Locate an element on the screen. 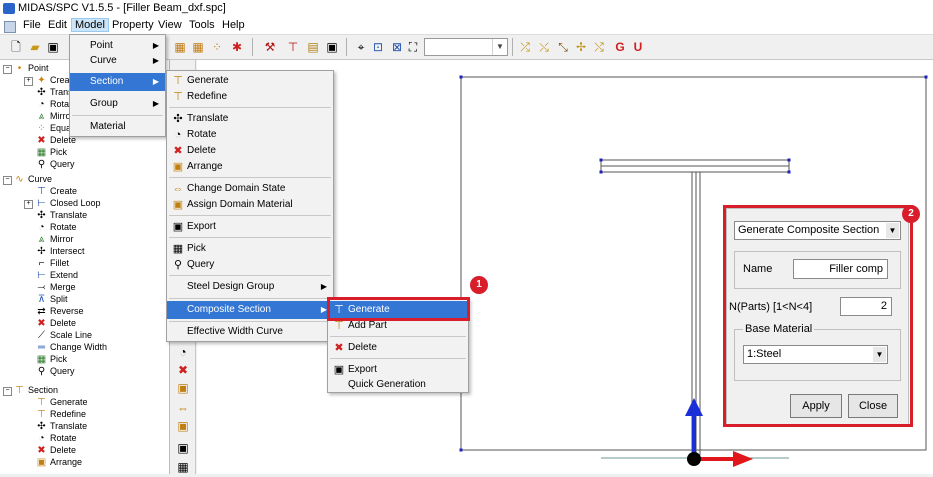 The height and width of the screenshot is (477, 933). tree-item: ⟋ Scale Line is located at coordinates (64, 335).